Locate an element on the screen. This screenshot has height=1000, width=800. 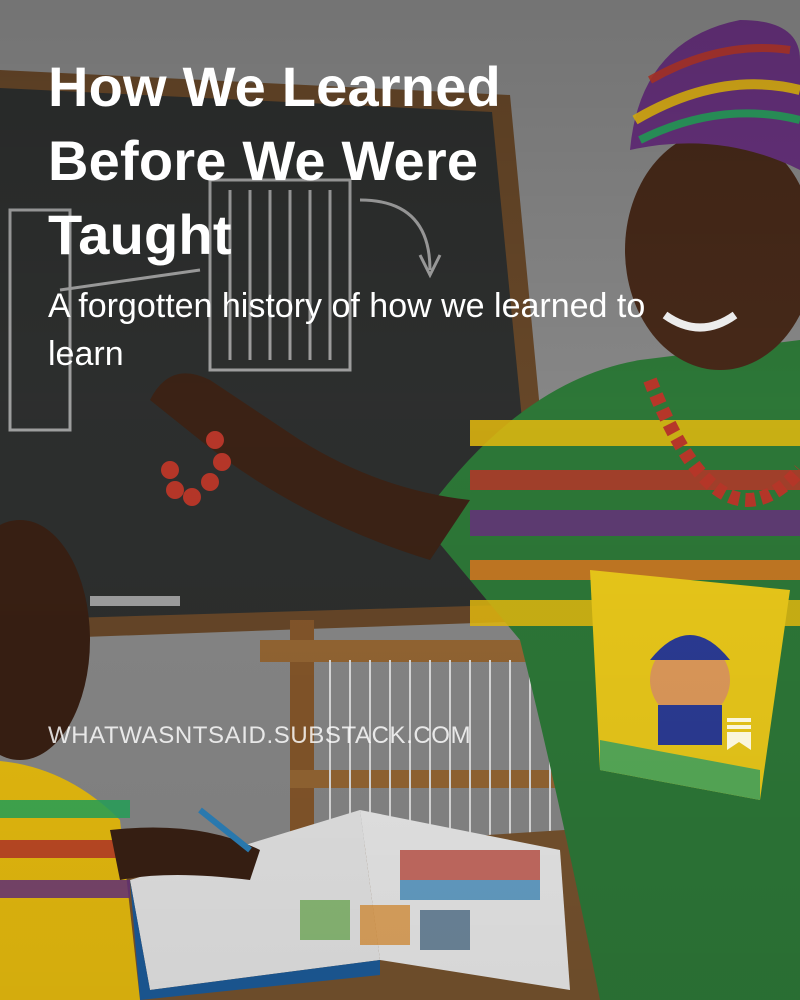
publication-domain: WHATWASNTSAID.SUBSTACK.COM is located at coordinates (259, 736).